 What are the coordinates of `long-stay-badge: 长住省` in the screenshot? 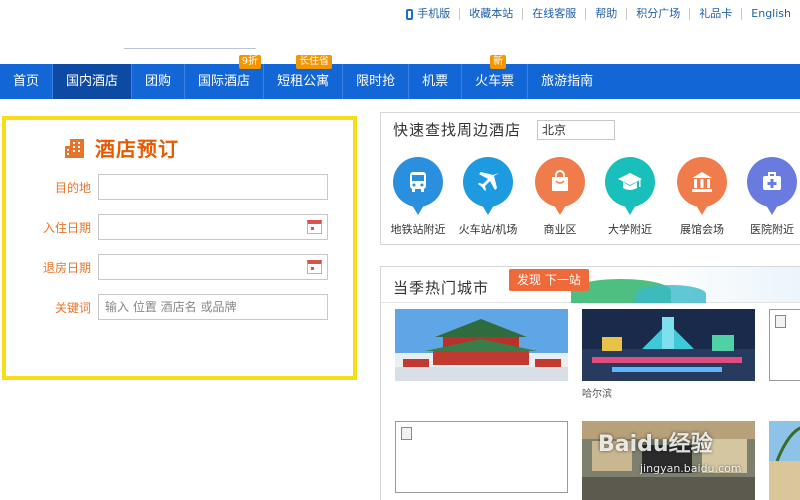 It's located at (314, 62).